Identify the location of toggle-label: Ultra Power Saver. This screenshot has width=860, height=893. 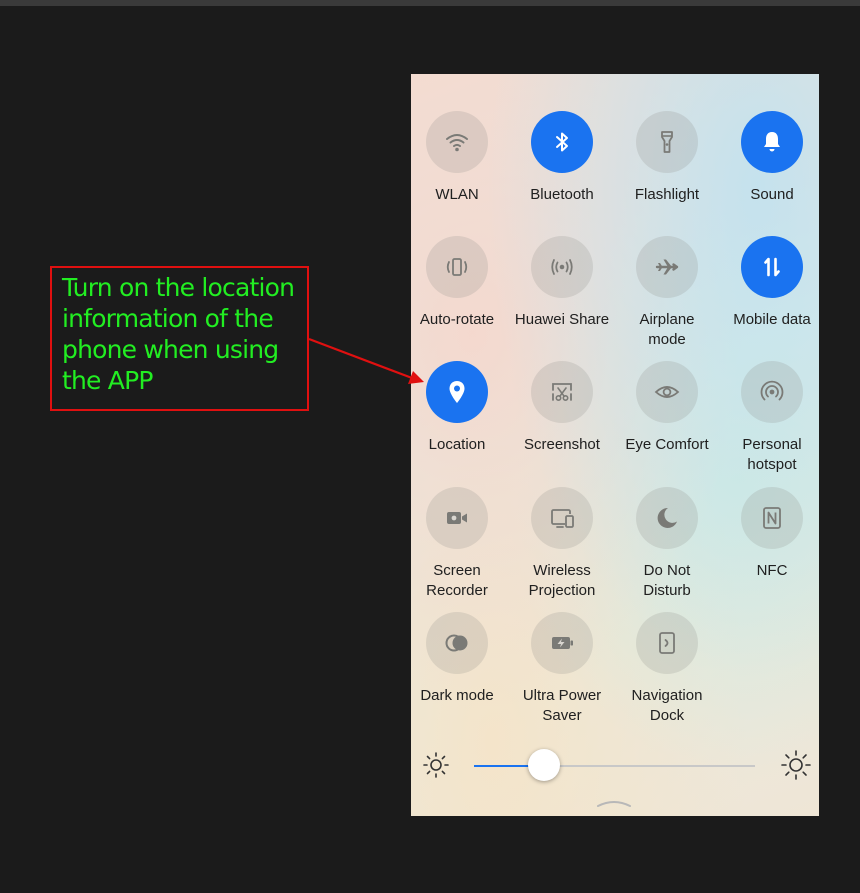
(562, 705).